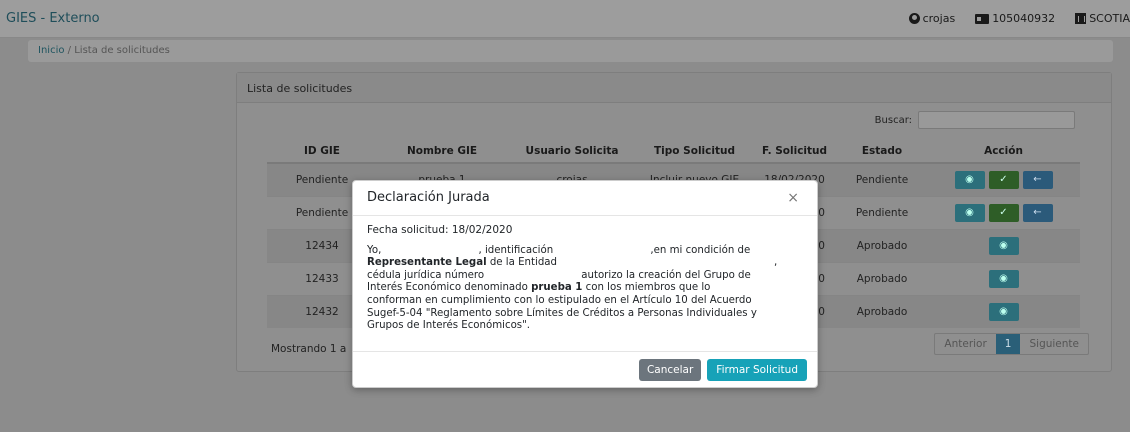 The width and height of the screenshot is (1130, 432). I want to click on declaration-line-1: Yo, , identificación ,en mi condición de, so click(559, 250).